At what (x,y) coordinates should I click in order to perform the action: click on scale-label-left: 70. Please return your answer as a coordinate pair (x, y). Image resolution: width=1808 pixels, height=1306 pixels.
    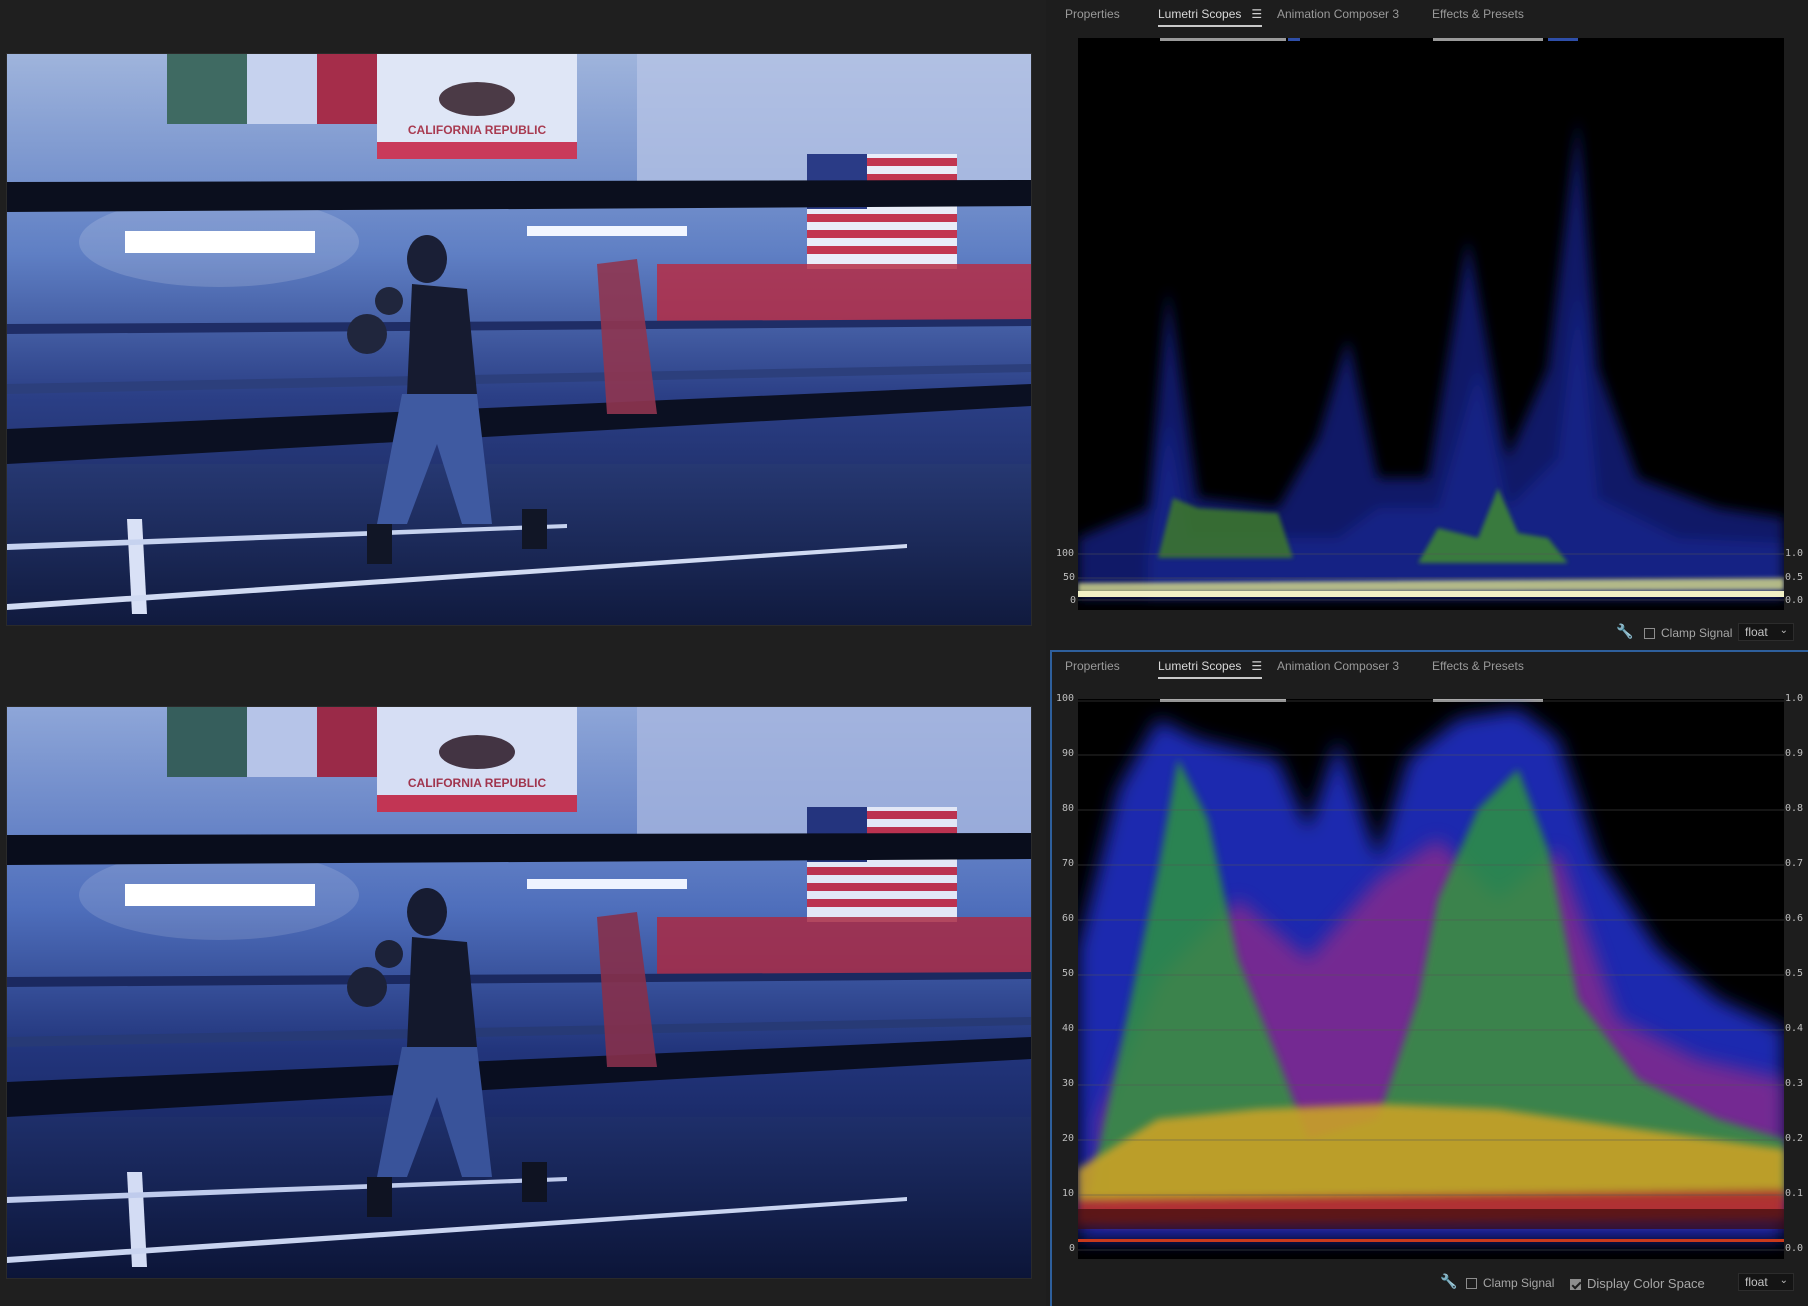
    Looking at the image, I should click on (1068, 863).